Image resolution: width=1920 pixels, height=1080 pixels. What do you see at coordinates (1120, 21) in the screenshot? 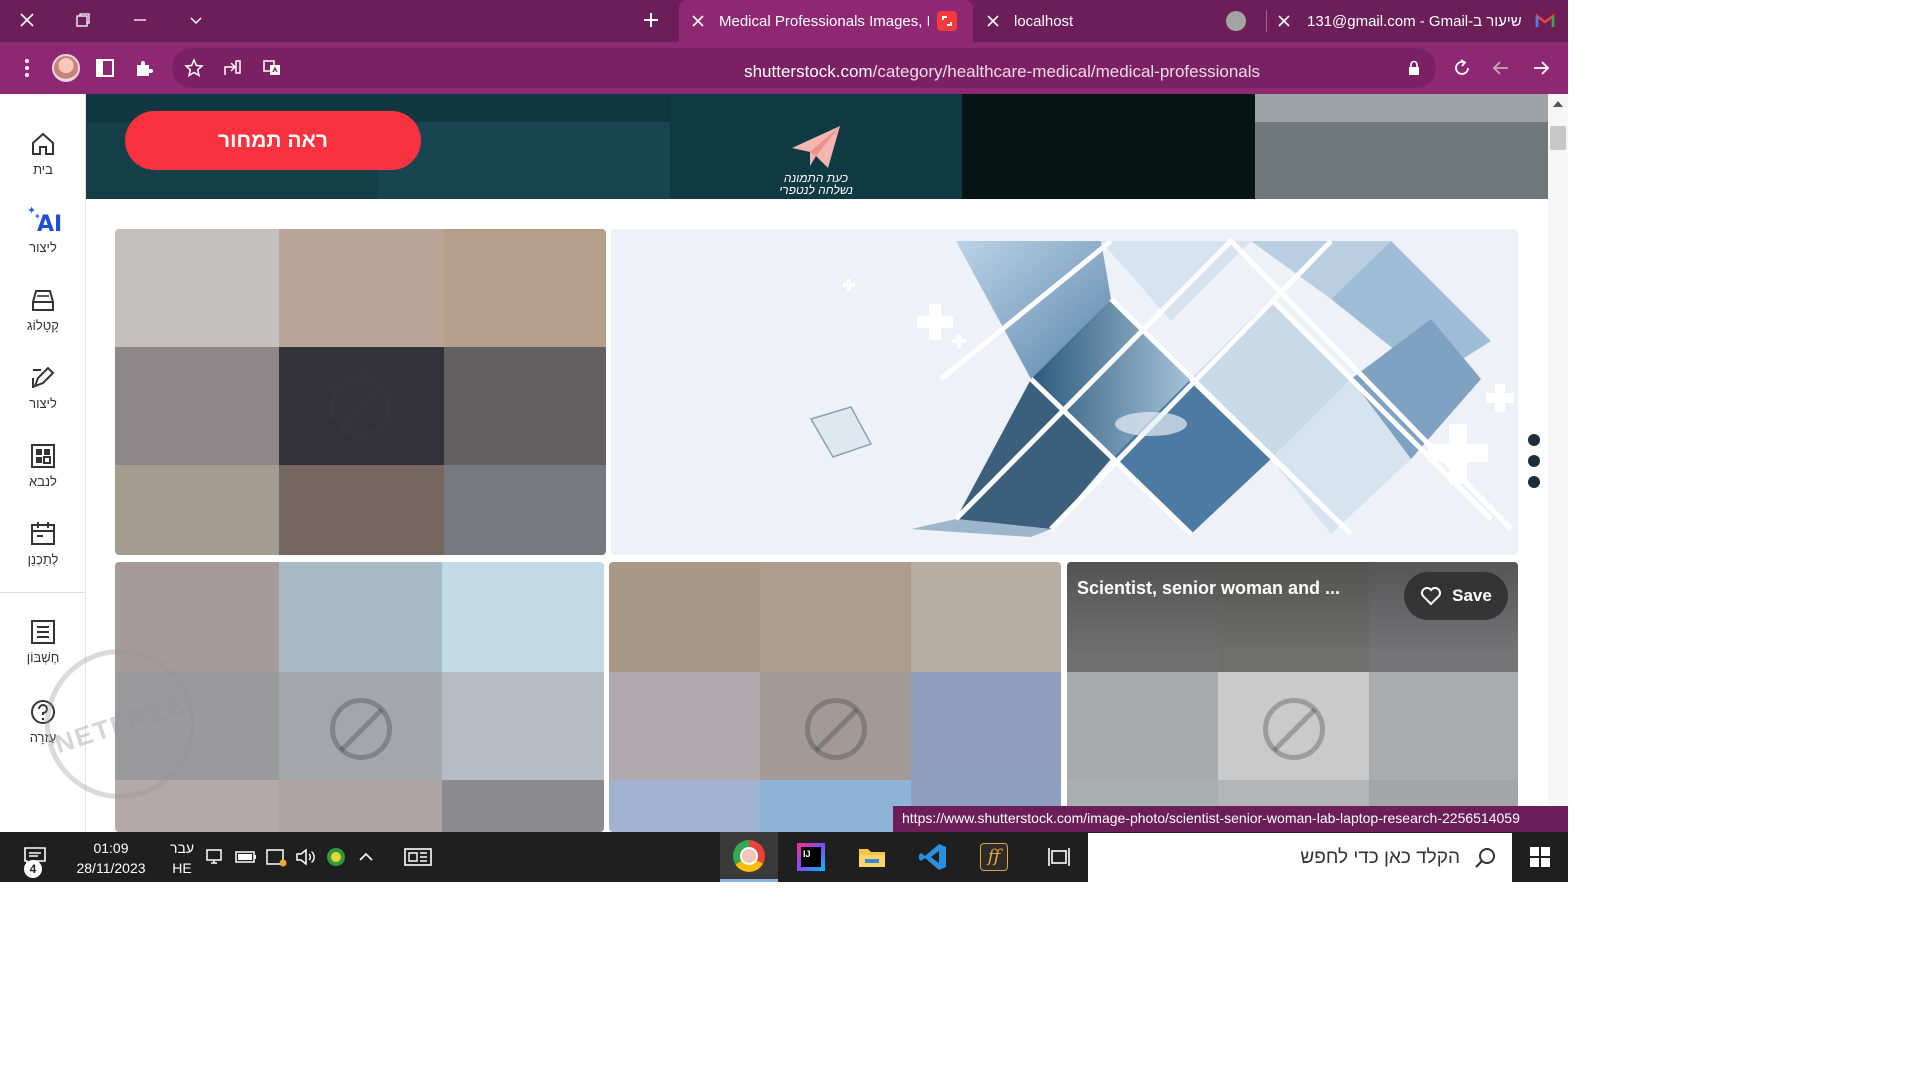
I see `tab-localhost: localhost` at bounding box center [1120, 21].